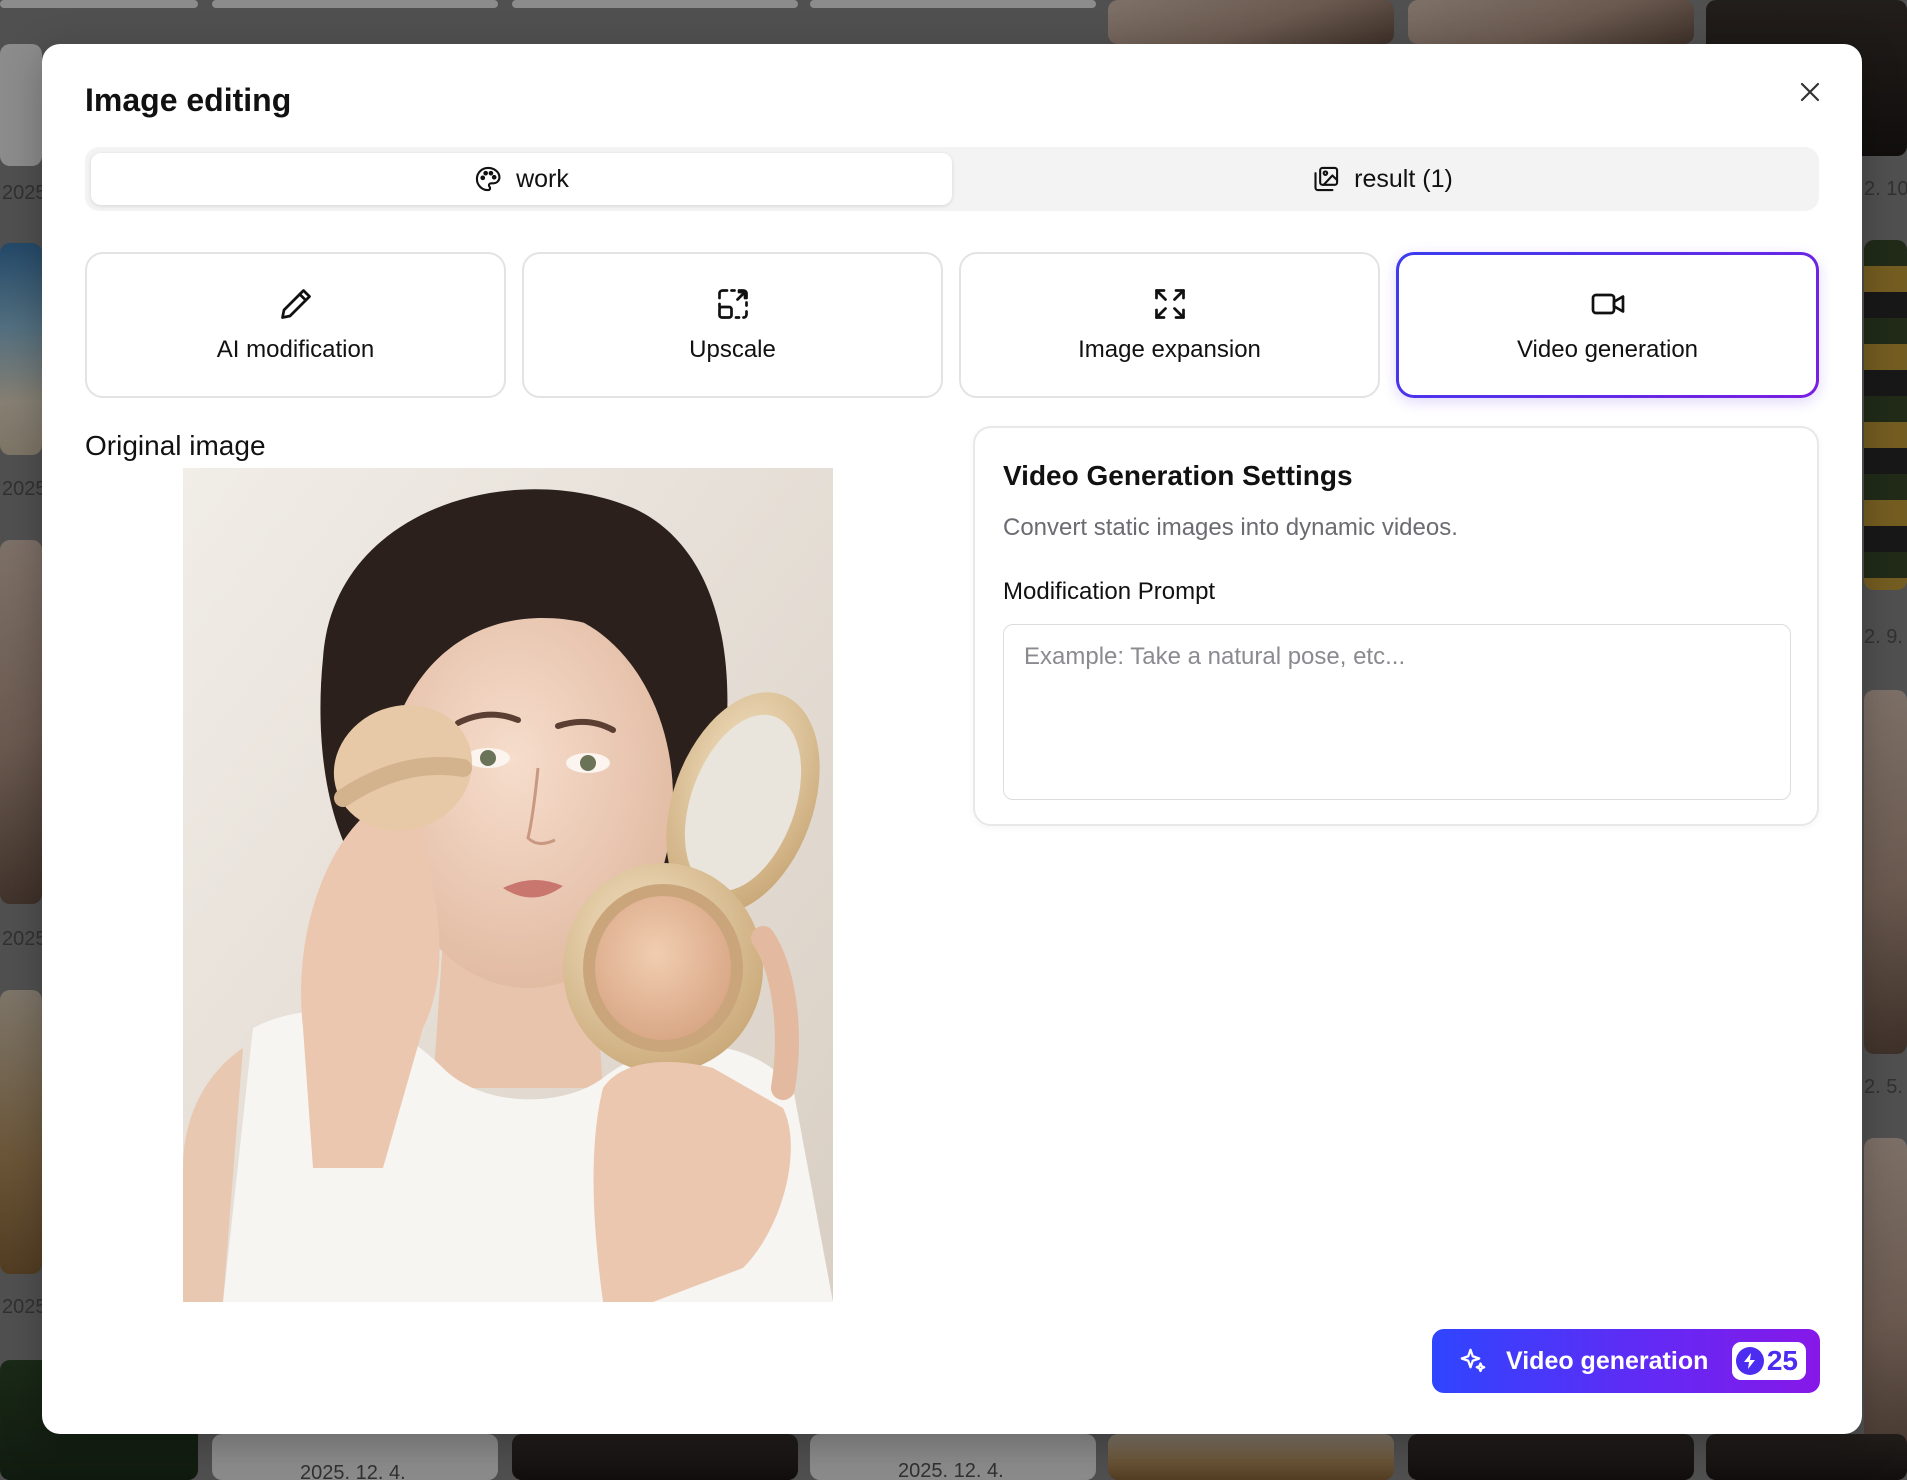 Image resolution: width=1907 pixels, height=1480 pixels. Describe the element at coordinates (1607, 304) in the screenshot. I see `video-camera-icon` at that location.